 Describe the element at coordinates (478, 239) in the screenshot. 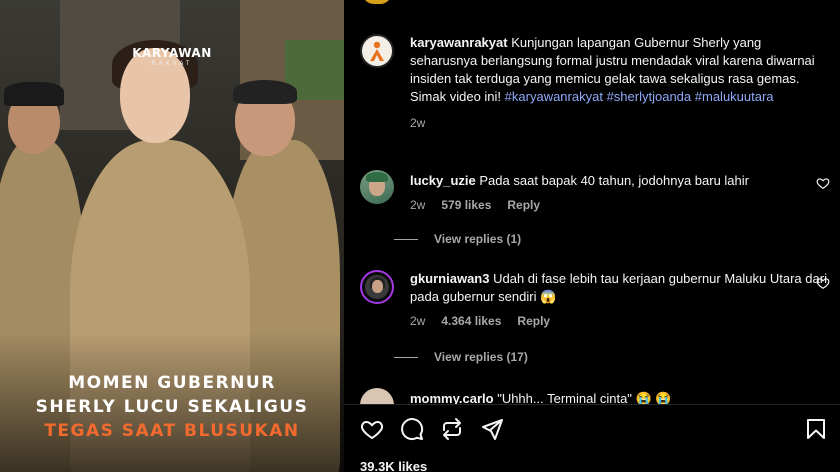

I see `view-replies-label: View replies (1)` at that location.